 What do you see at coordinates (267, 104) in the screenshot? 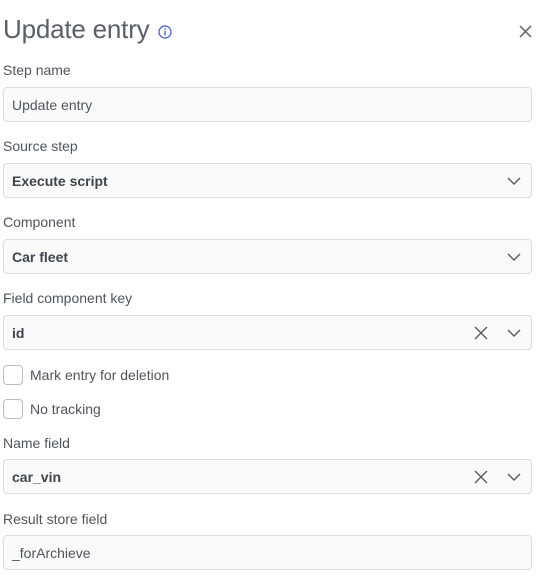
I see `step-name-input: Update entry` at bounding box center [267, 104].